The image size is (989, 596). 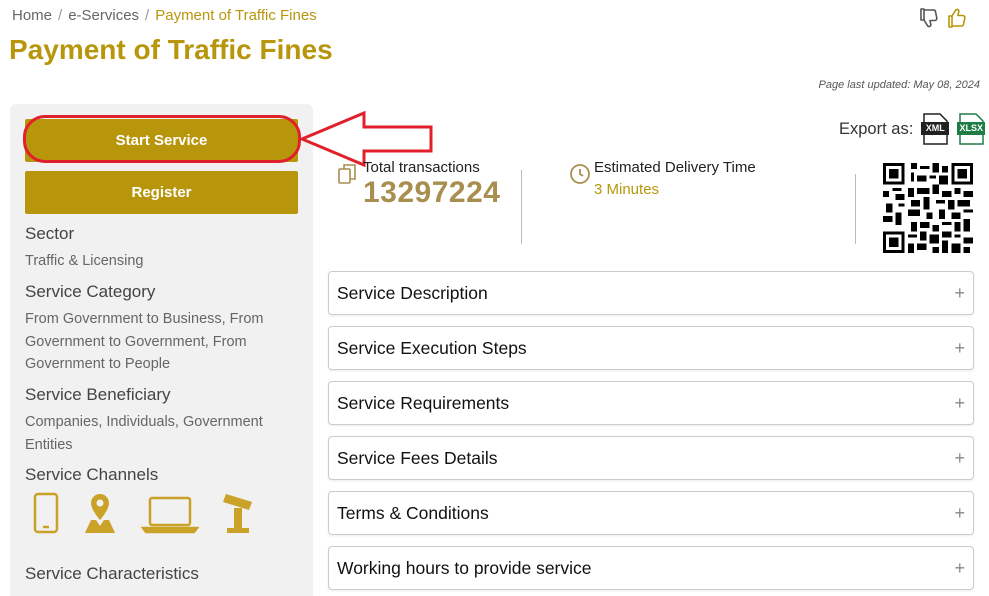 What do you see at coordinates (50, 233) in the screenshot?
I see `sector-heading: Sector` at bounding box center [50, 233].